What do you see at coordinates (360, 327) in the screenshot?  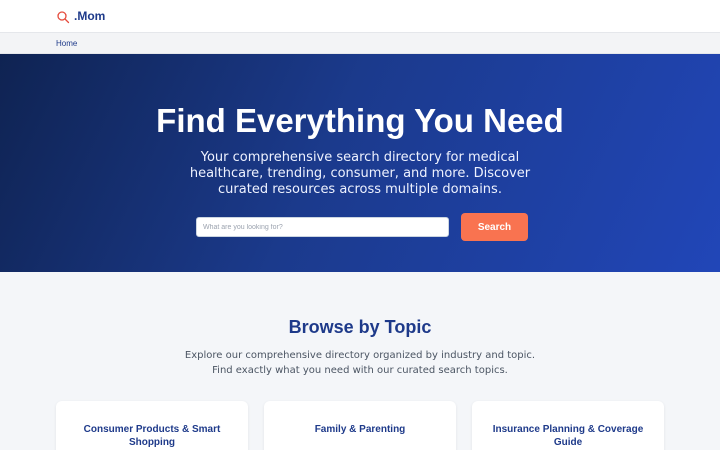 I see `section-title: Browse by Topic` at bounding box center [360, 327].